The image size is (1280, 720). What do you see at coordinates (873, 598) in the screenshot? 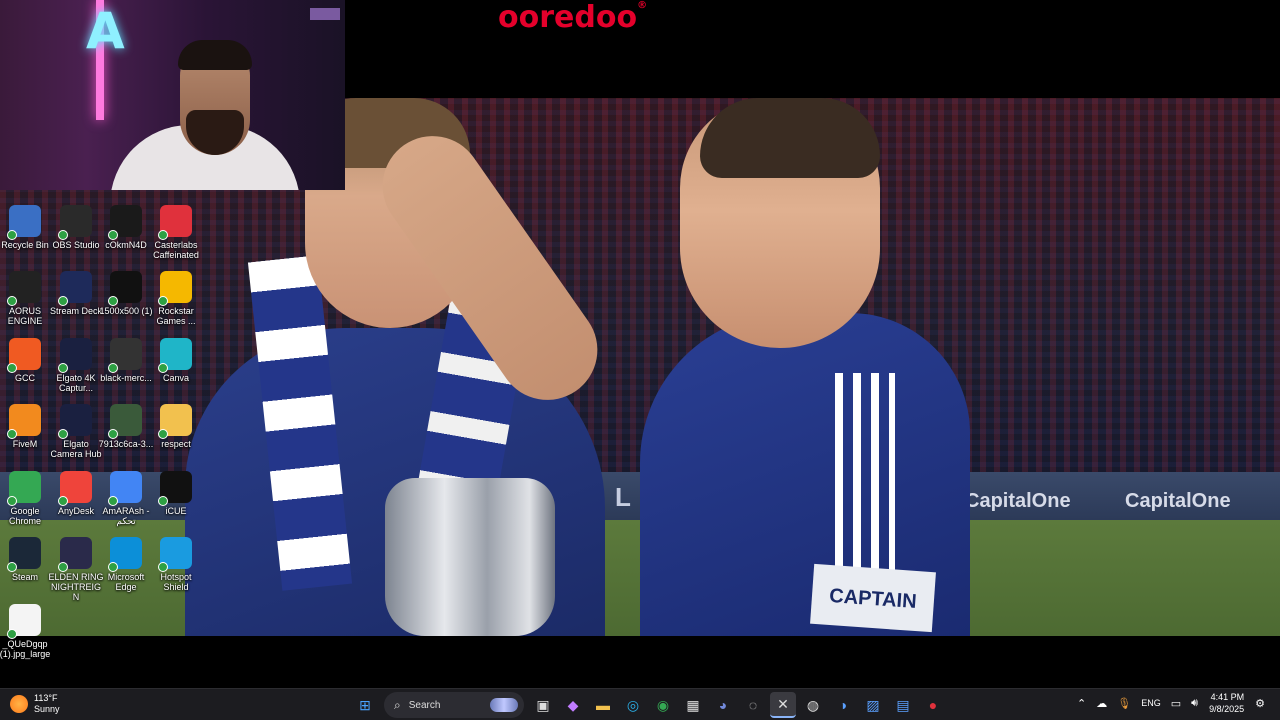
I see `captain-armband: CAPTAIN` at bounding box center [873, 598].